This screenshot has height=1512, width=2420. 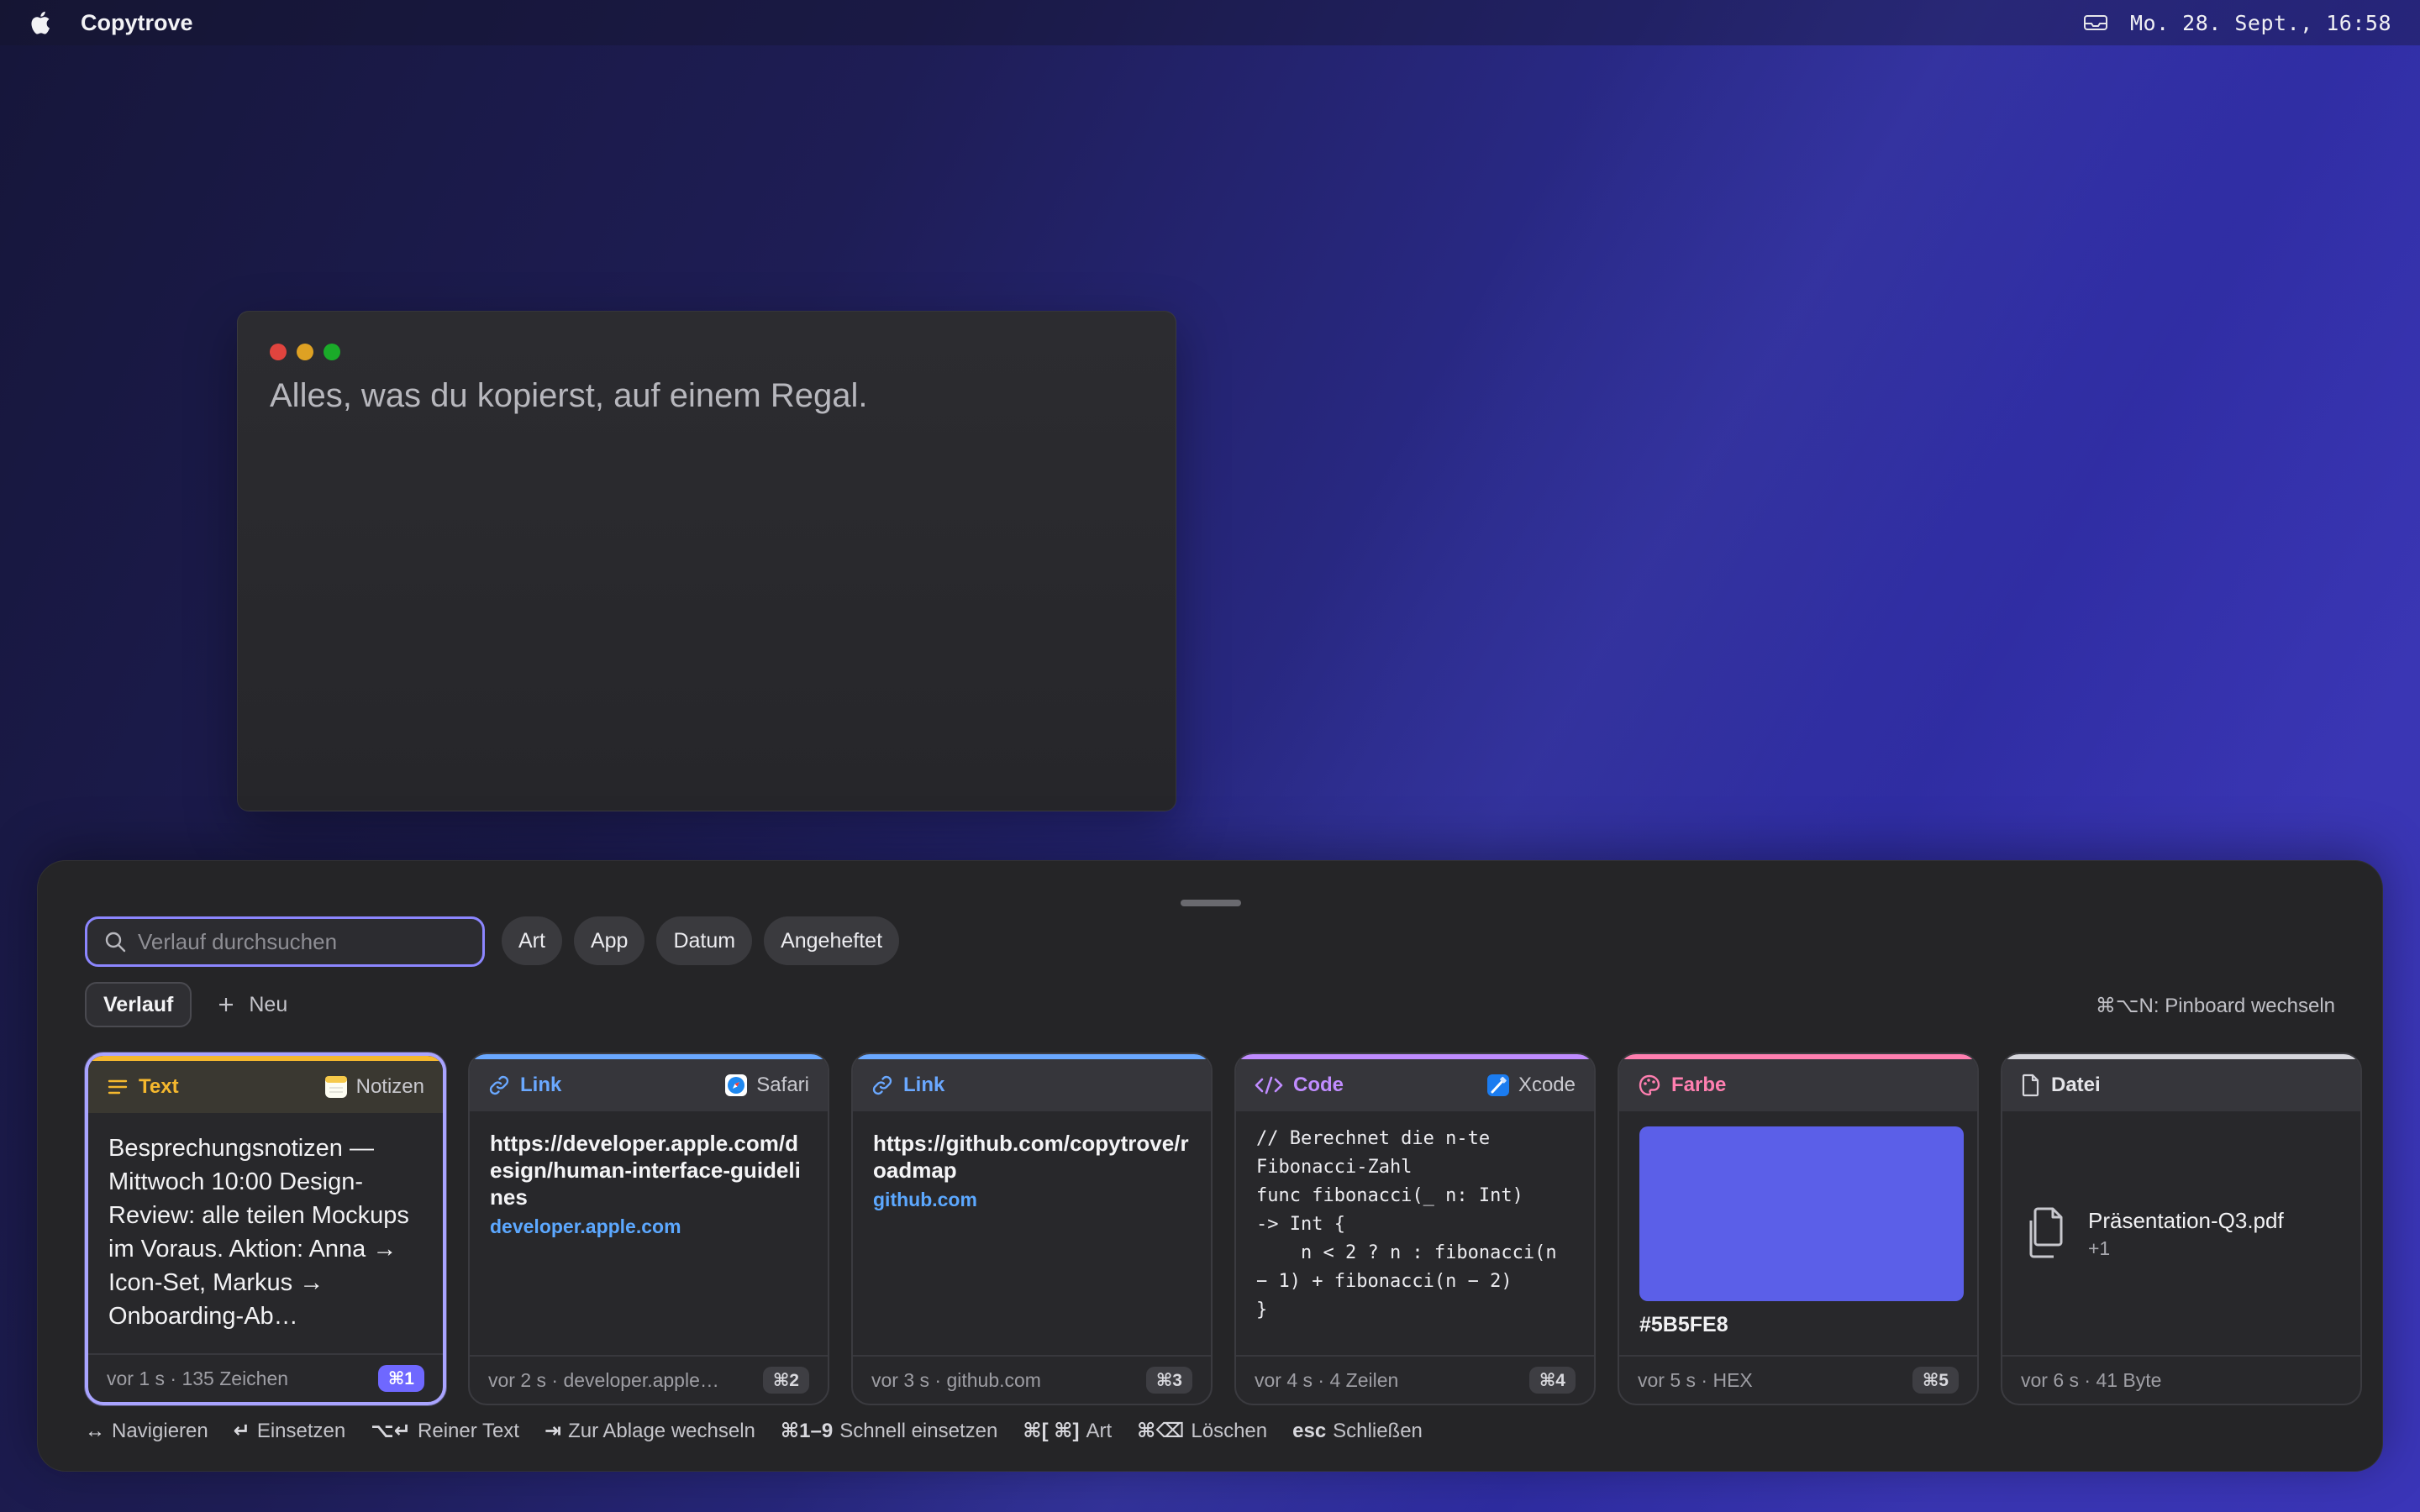 What do you see at coordinates (2091, 1379) in the screenshot?
I see `card-meta: vor 6 s · 41 Byte` at bounding box center [2091, 1379].